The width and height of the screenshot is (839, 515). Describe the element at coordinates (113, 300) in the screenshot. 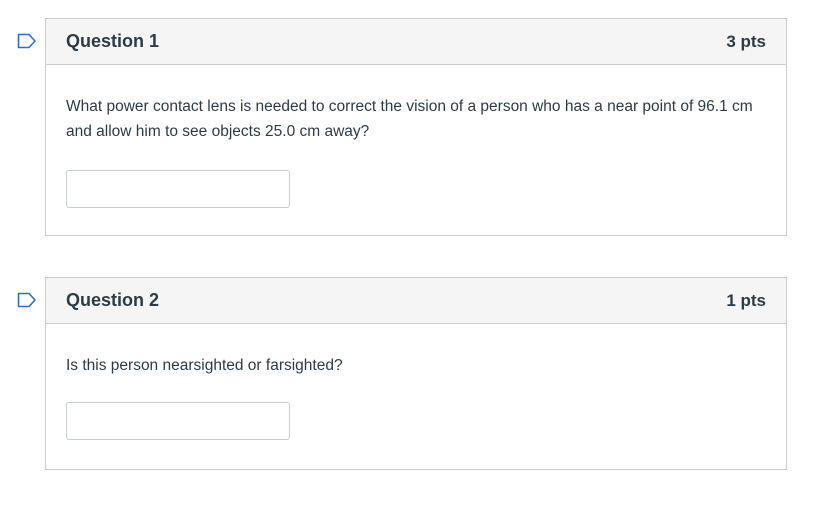

I see `question-2-title: Question 2` at that location.